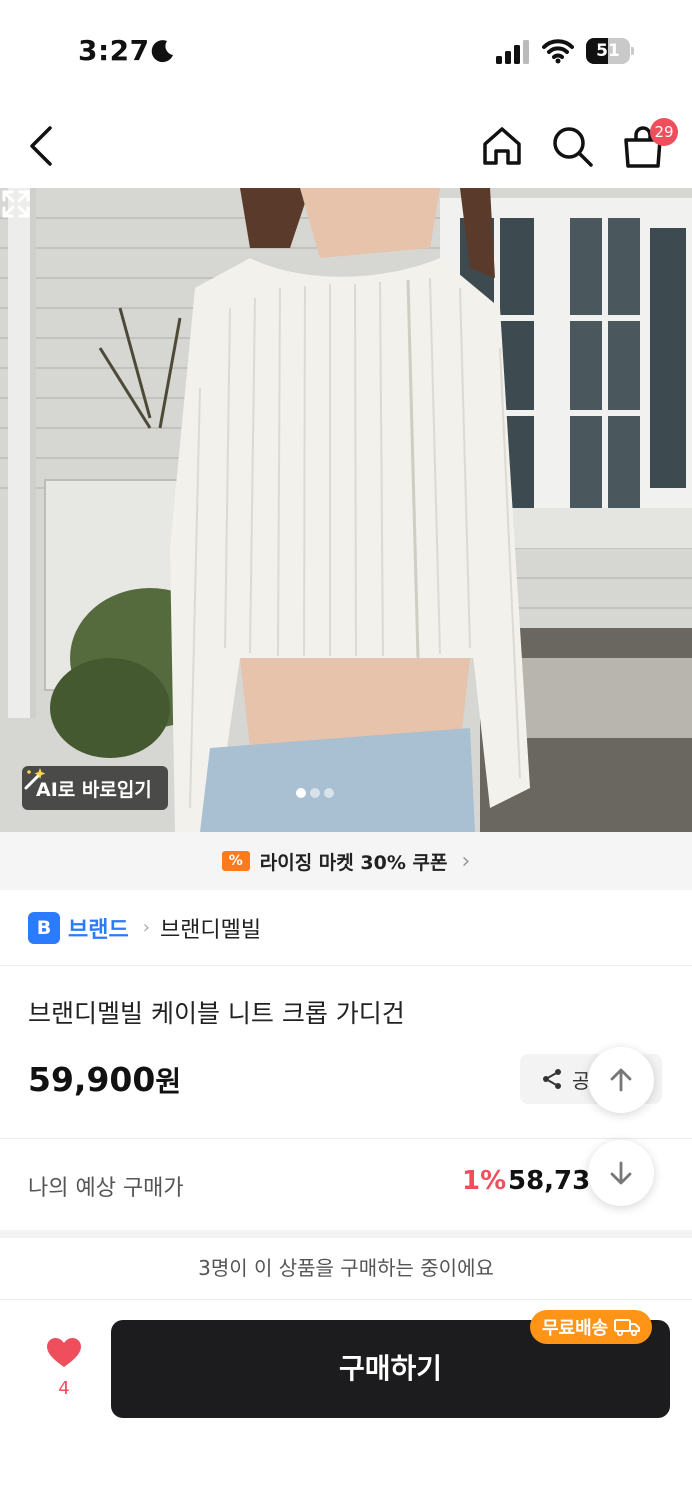  I want to click on back-icon, so click(42, 146).